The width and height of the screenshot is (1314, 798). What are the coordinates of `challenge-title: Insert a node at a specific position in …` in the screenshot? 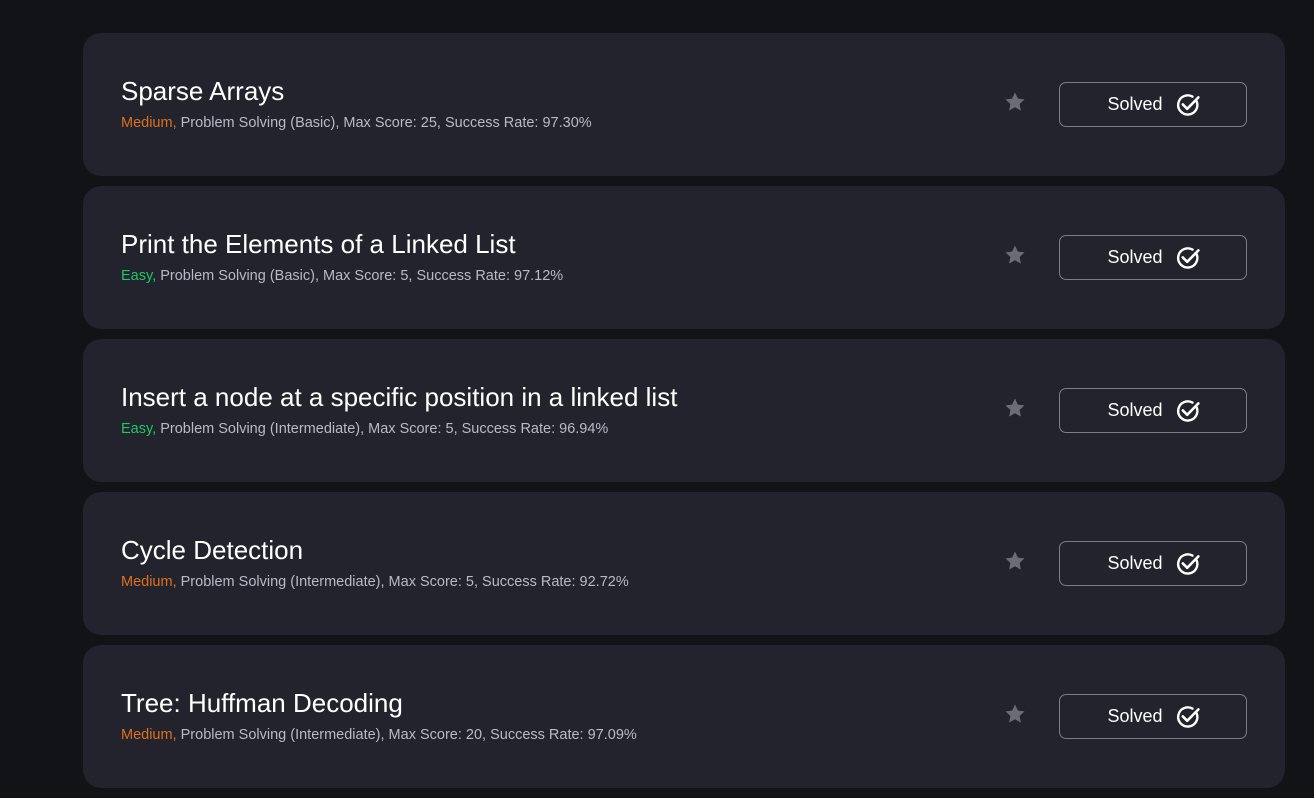 It's located at (399, 397).